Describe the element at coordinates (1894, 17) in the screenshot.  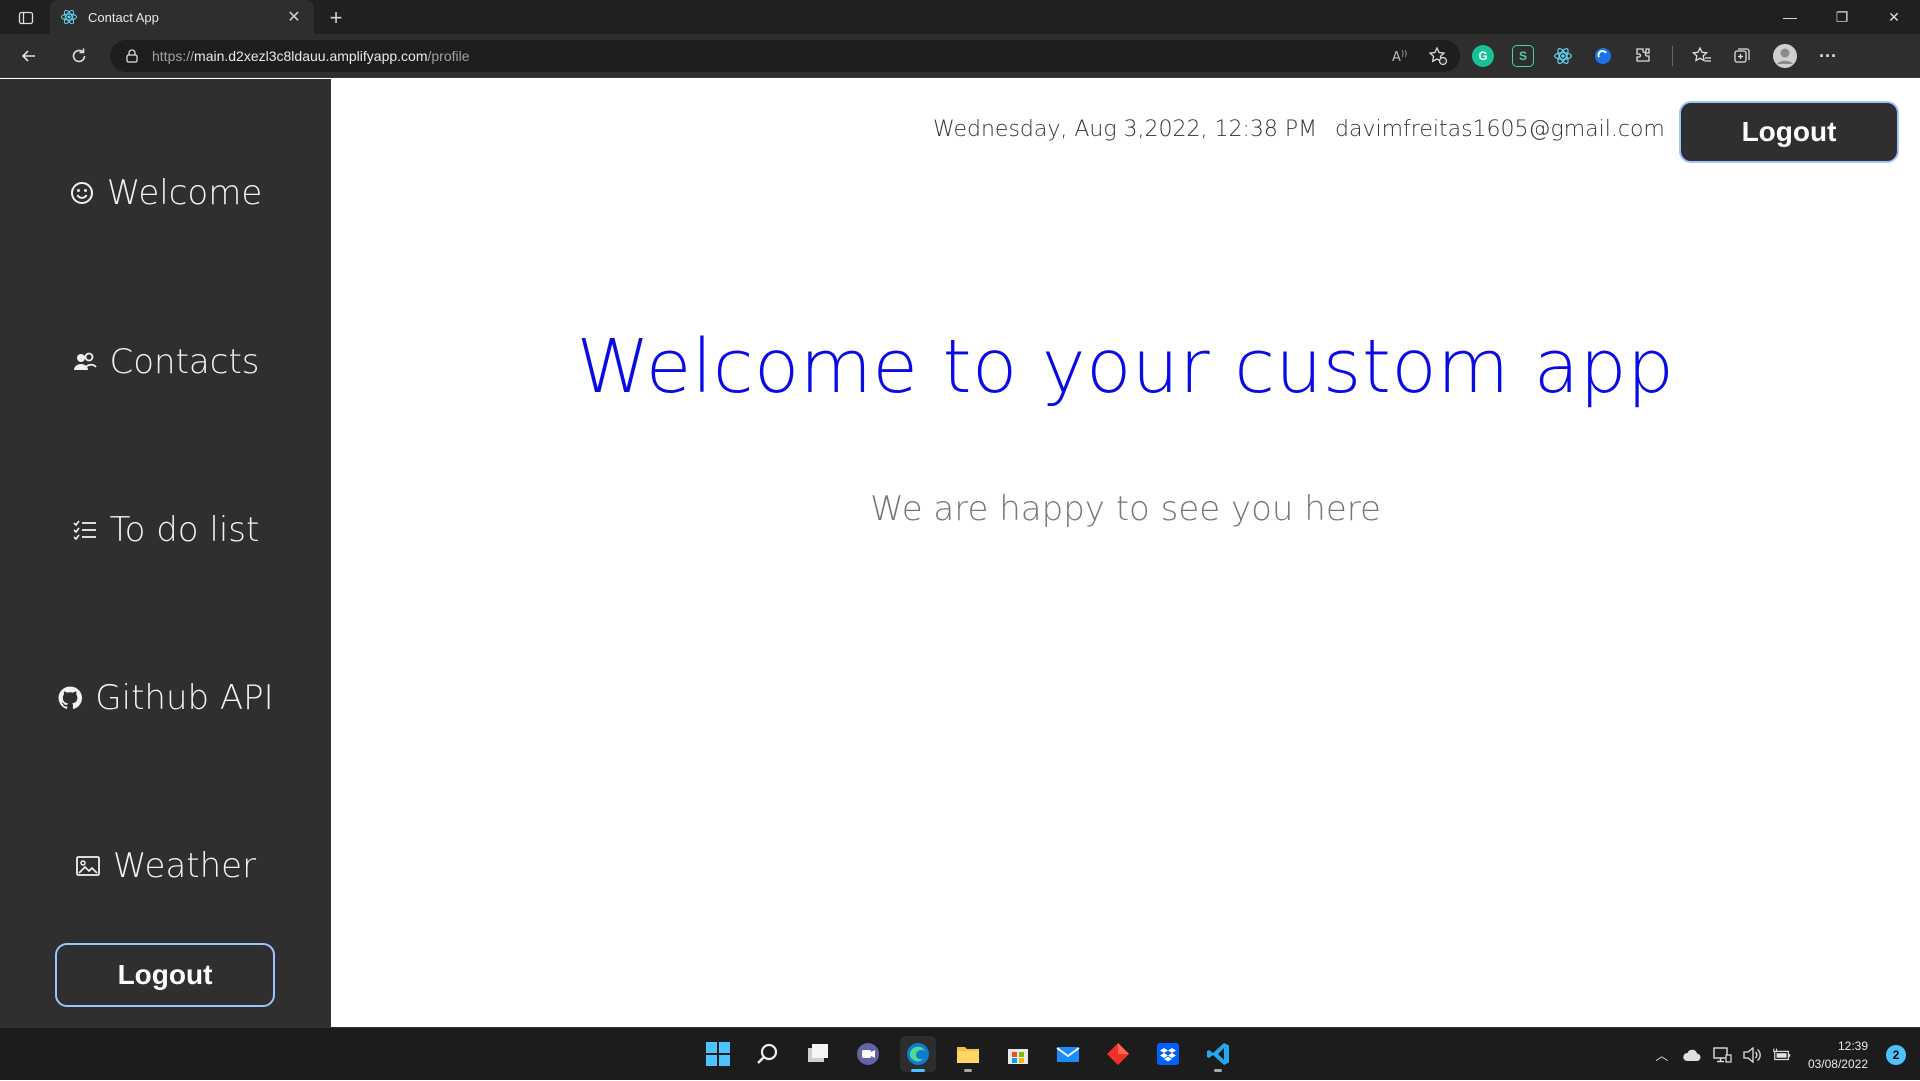
I see `close-window-icon: ✕` at that location.